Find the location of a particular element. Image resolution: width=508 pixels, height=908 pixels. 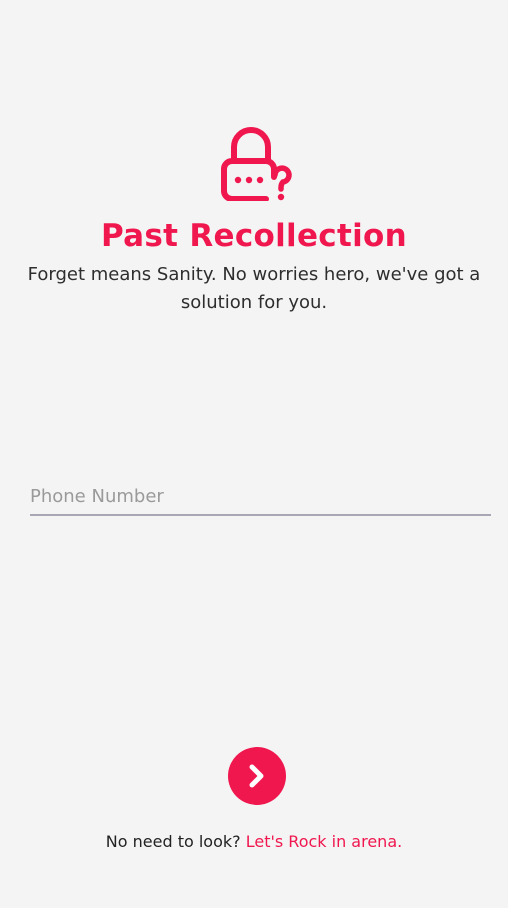

footer-text: No need to look? Let's Rock in arena. is located at coordinates (254, 842).